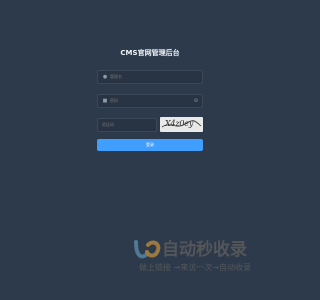  What do you see at coordinates (150, 53) in the screenshot?
I see `page-title: CMS官网管理后台` at bounding box center [150, 53].